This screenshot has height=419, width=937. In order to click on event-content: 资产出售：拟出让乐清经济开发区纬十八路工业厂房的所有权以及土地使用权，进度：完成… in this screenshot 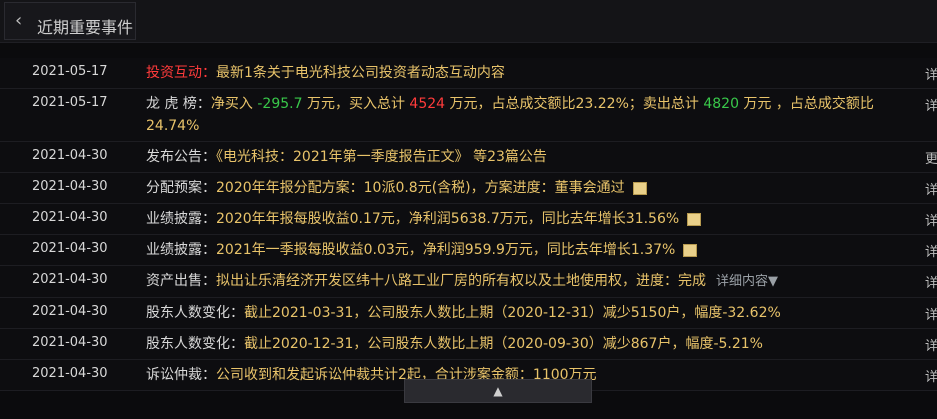, I will do `click(530, 281)`.